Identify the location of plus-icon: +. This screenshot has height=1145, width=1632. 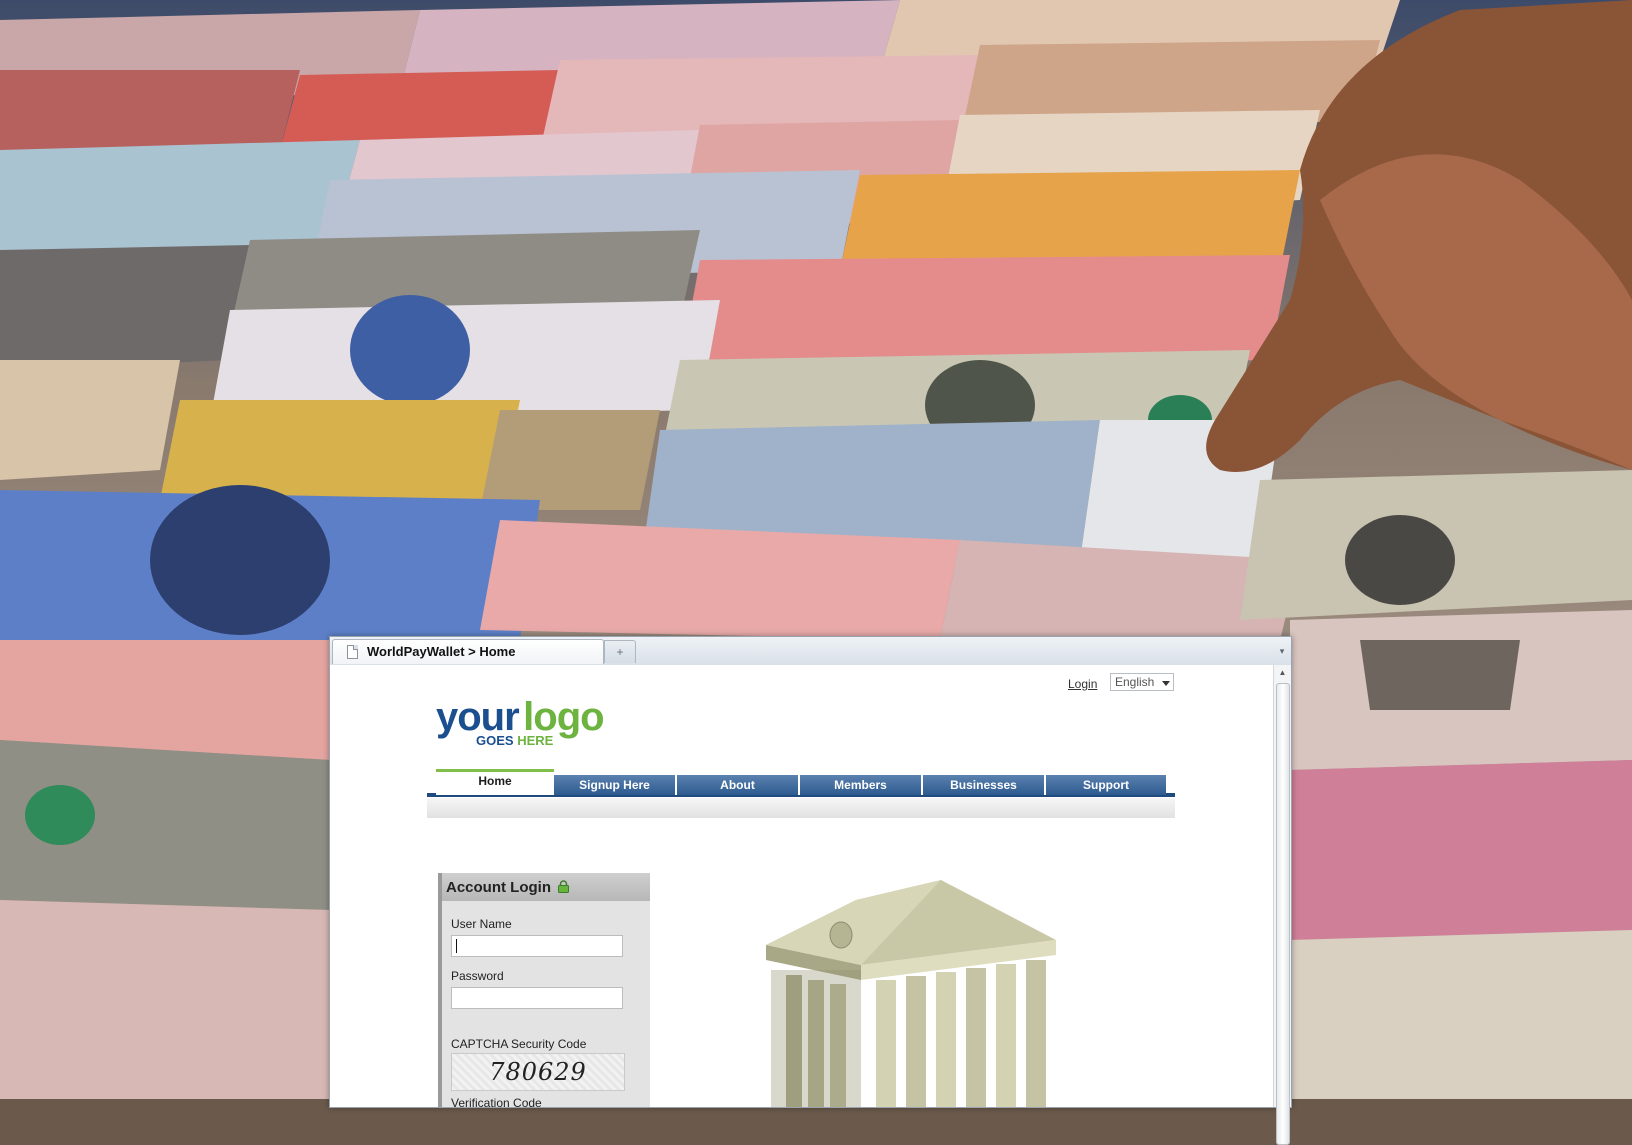
(620, 652).